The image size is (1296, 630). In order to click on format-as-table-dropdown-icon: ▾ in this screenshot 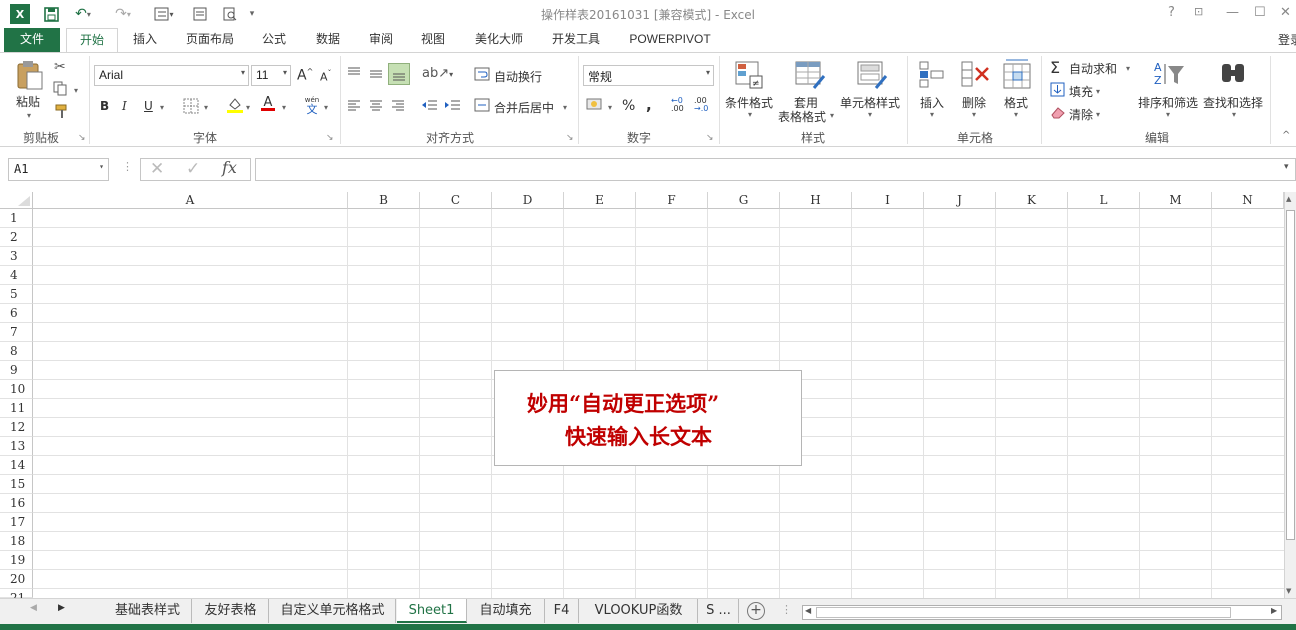, I will do `click(832, 115)`.